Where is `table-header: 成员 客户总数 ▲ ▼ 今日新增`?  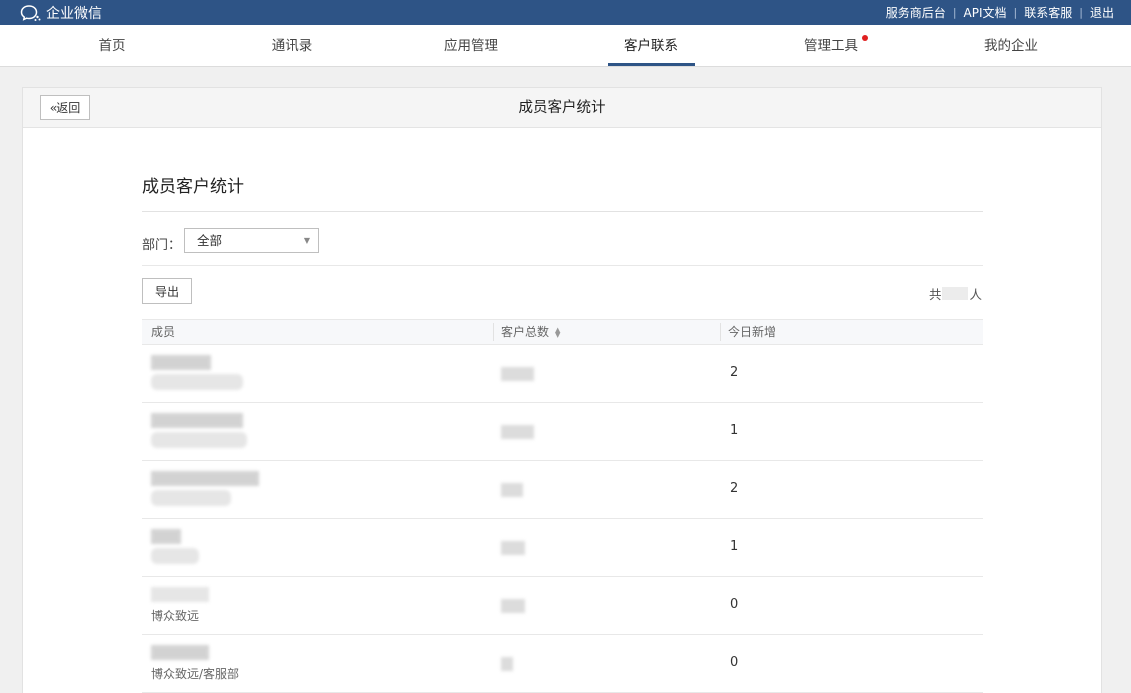
table-header: 成员 客户总数 ▲ ▼ 今日新增 is located at coordinates (562, 332).